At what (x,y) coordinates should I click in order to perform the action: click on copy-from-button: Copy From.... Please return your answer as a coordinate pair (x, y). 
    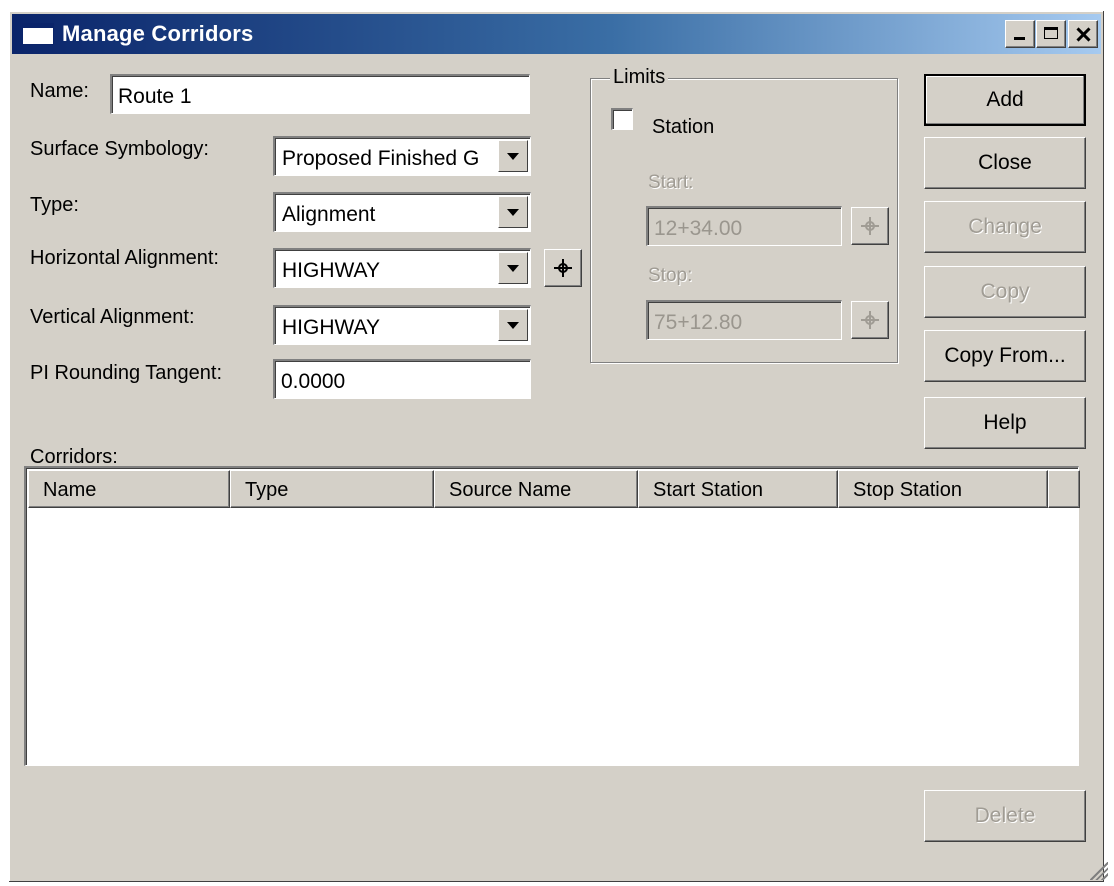
    Looking at the image, I should click on (1005, 356).